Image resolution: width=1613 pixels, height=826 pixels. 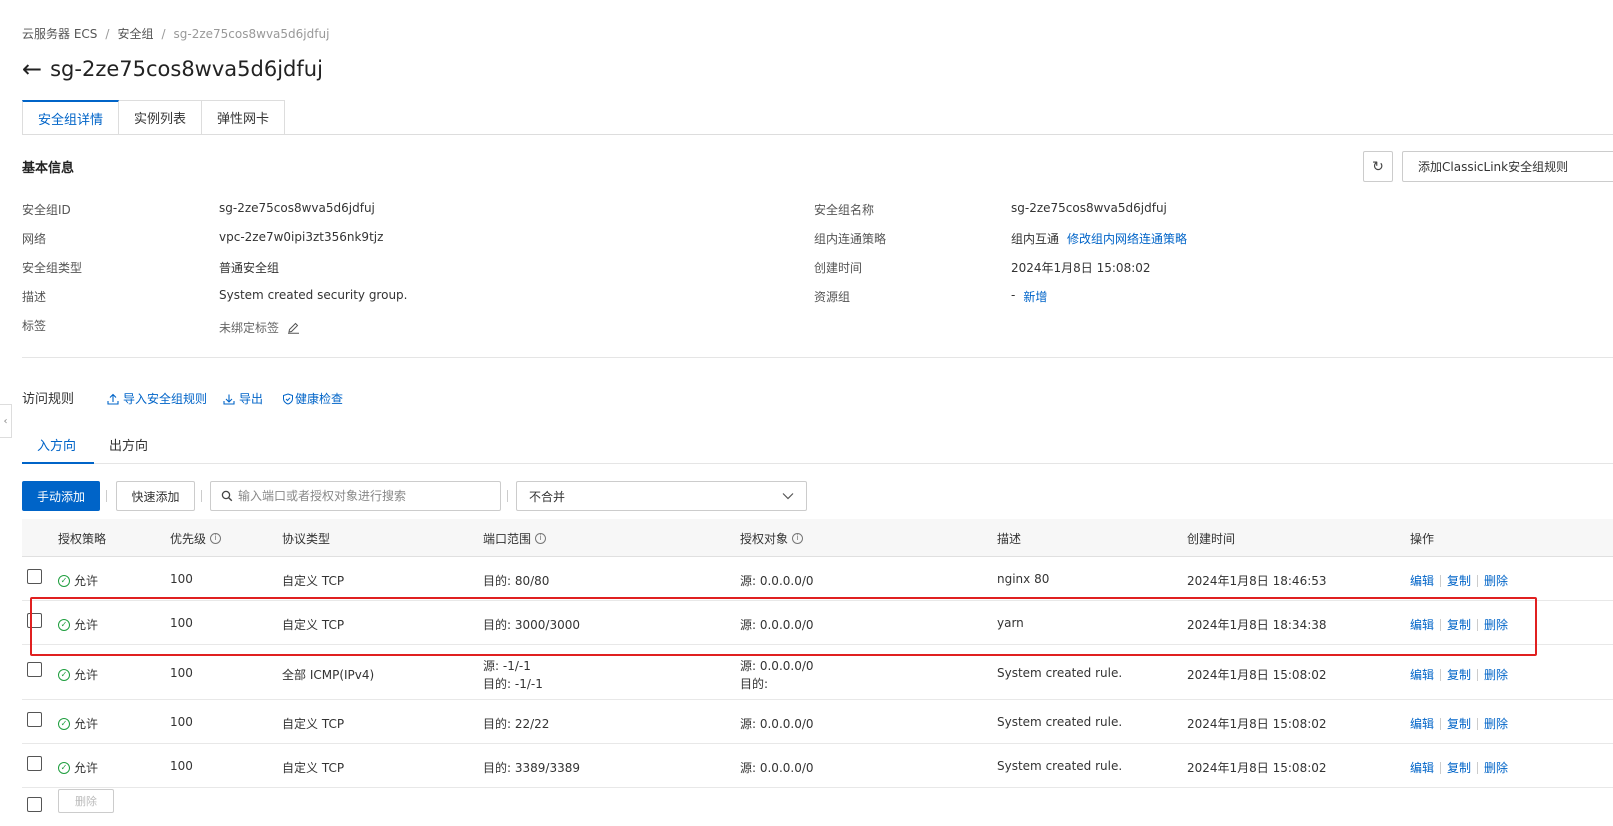 I want to click on modify-connectivity-policy-link: 修改组内网络连通策略, so click(x=1127, y=238).